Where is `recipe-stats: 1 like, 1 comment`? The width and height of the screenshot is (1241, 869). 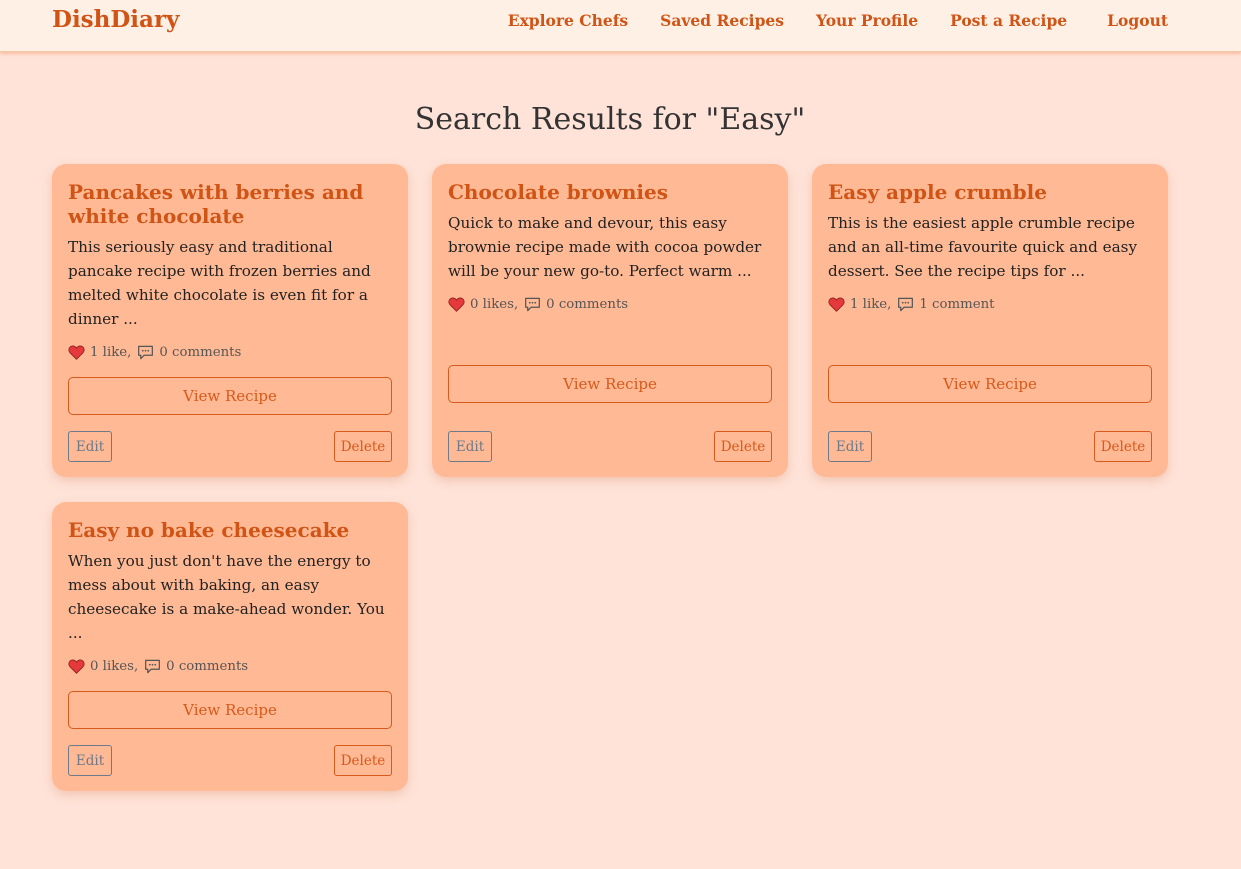
recipe-stats: 1 like, 1 comment is located at coordinates (990, 304).